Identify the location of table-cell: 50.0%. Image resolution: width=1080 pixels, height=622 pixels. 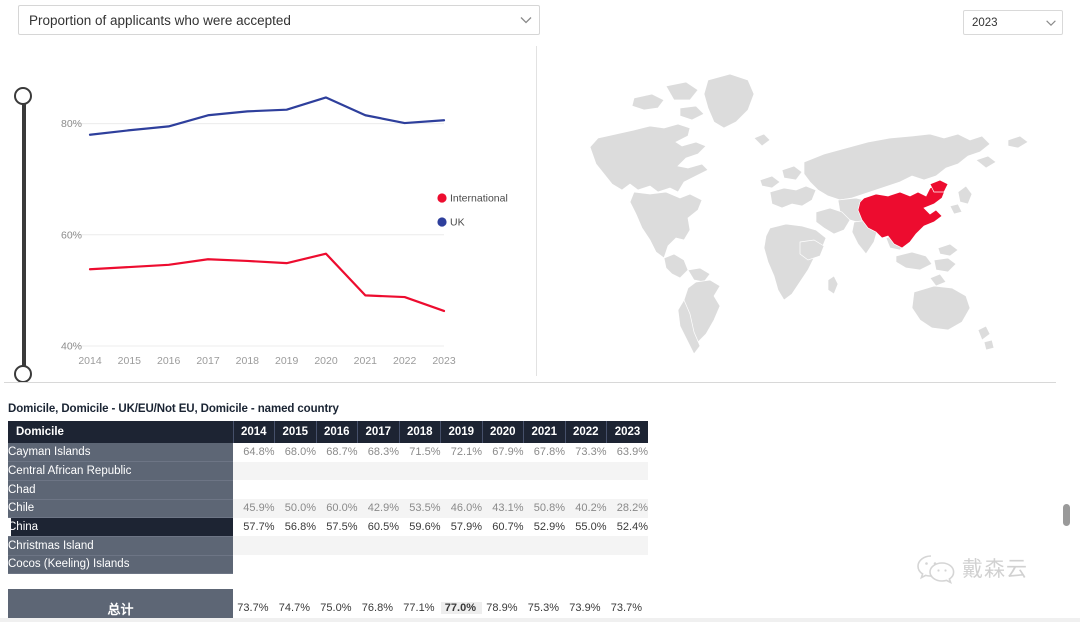
(295, 508).